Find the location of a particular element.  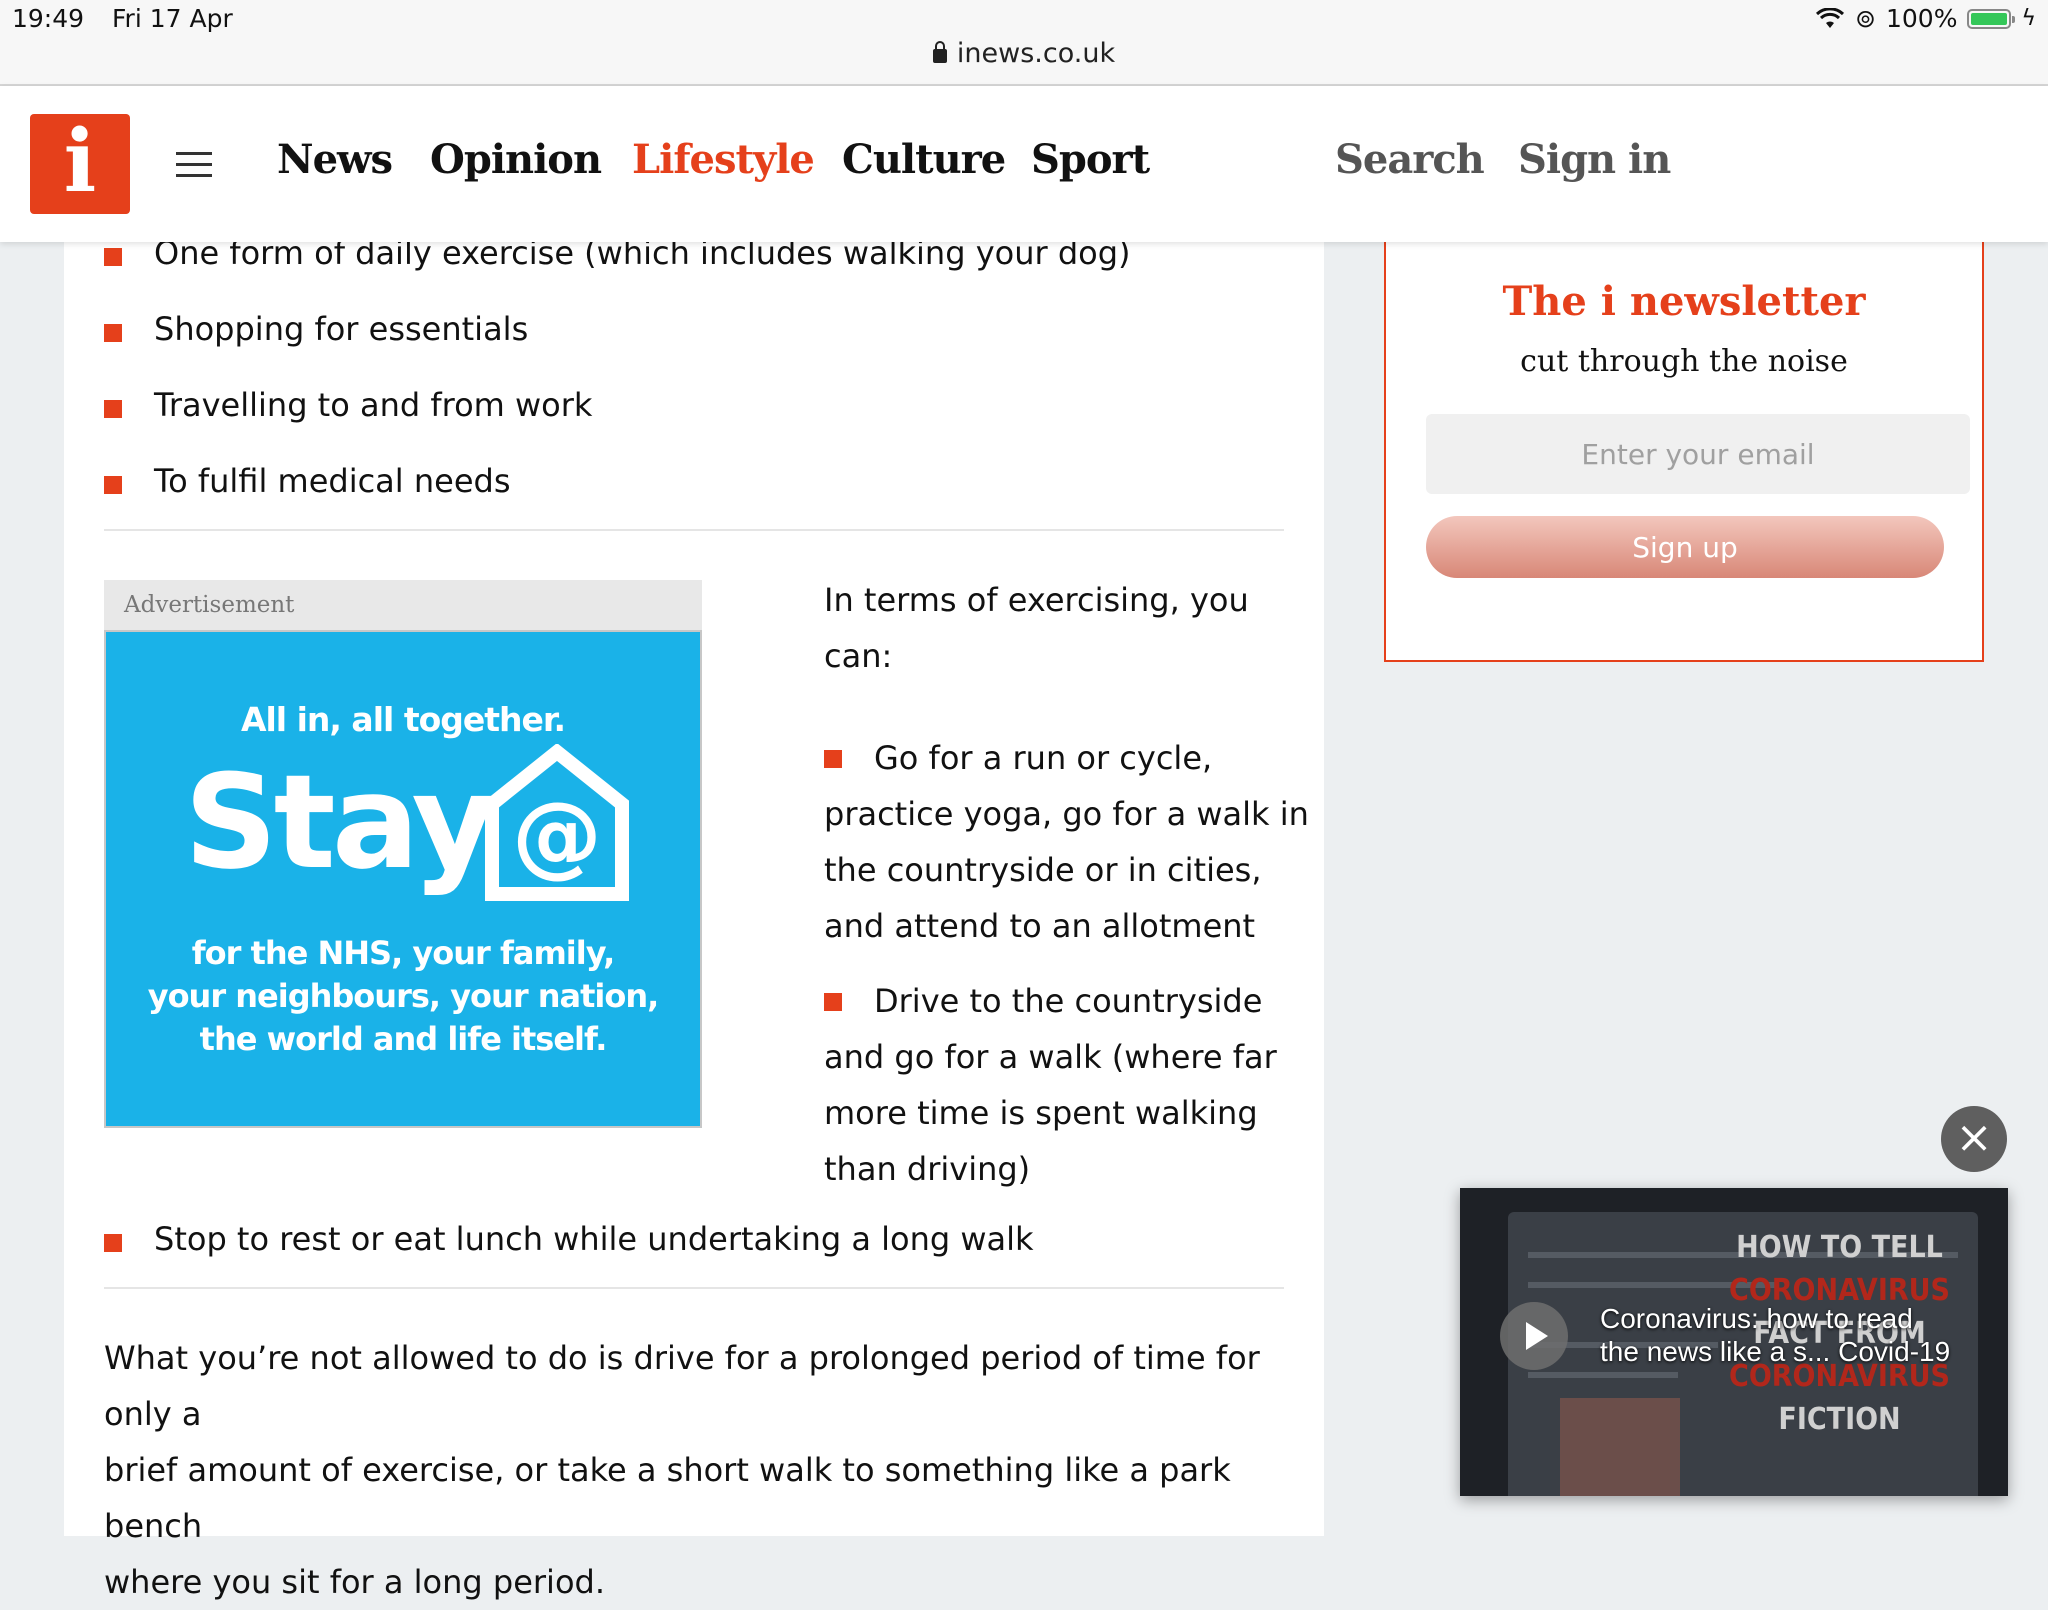

rotation-lock-icon: ⊚ is located at coordinates (1865, 18).